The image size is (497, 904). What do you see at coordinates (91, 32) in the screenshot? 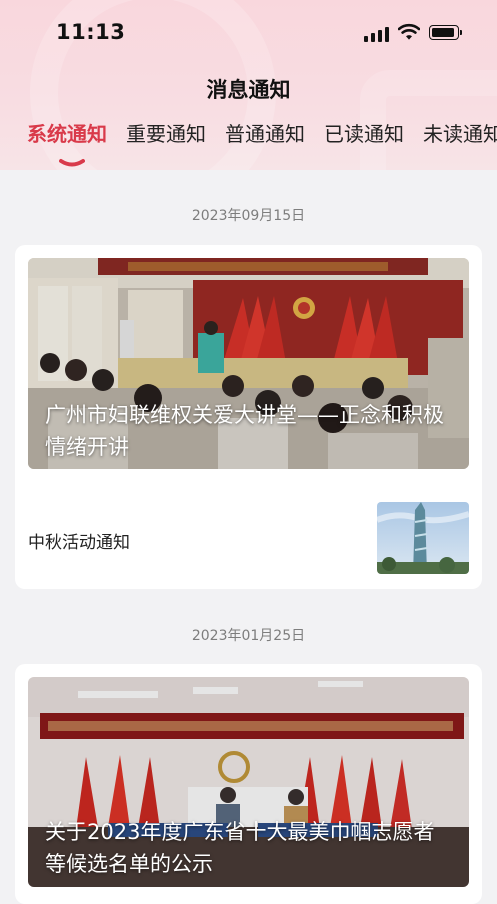
I see `status-time: 11:13` at bounding box center [91, 32].